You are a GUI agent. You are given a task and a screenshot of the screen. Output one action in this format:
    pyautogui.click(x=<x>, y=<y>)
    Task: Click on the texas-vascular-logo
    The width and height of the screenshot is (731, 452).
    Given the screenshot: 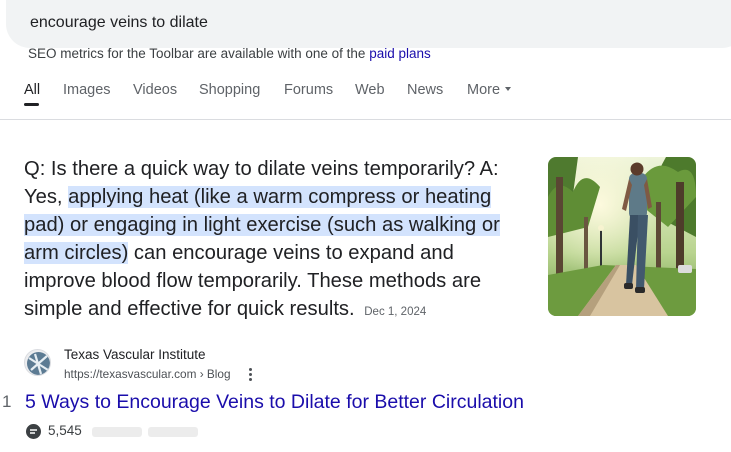 What is the action you would take?
    pyautogui.click(x=37, y=362)
    